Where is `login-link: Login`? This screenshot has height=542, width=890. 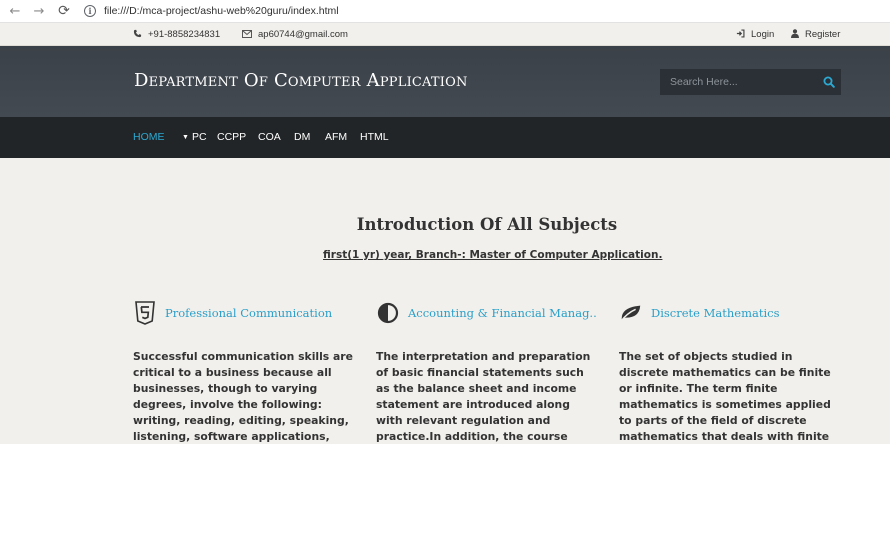
login-link: Login is located at coordinates (755, 34).